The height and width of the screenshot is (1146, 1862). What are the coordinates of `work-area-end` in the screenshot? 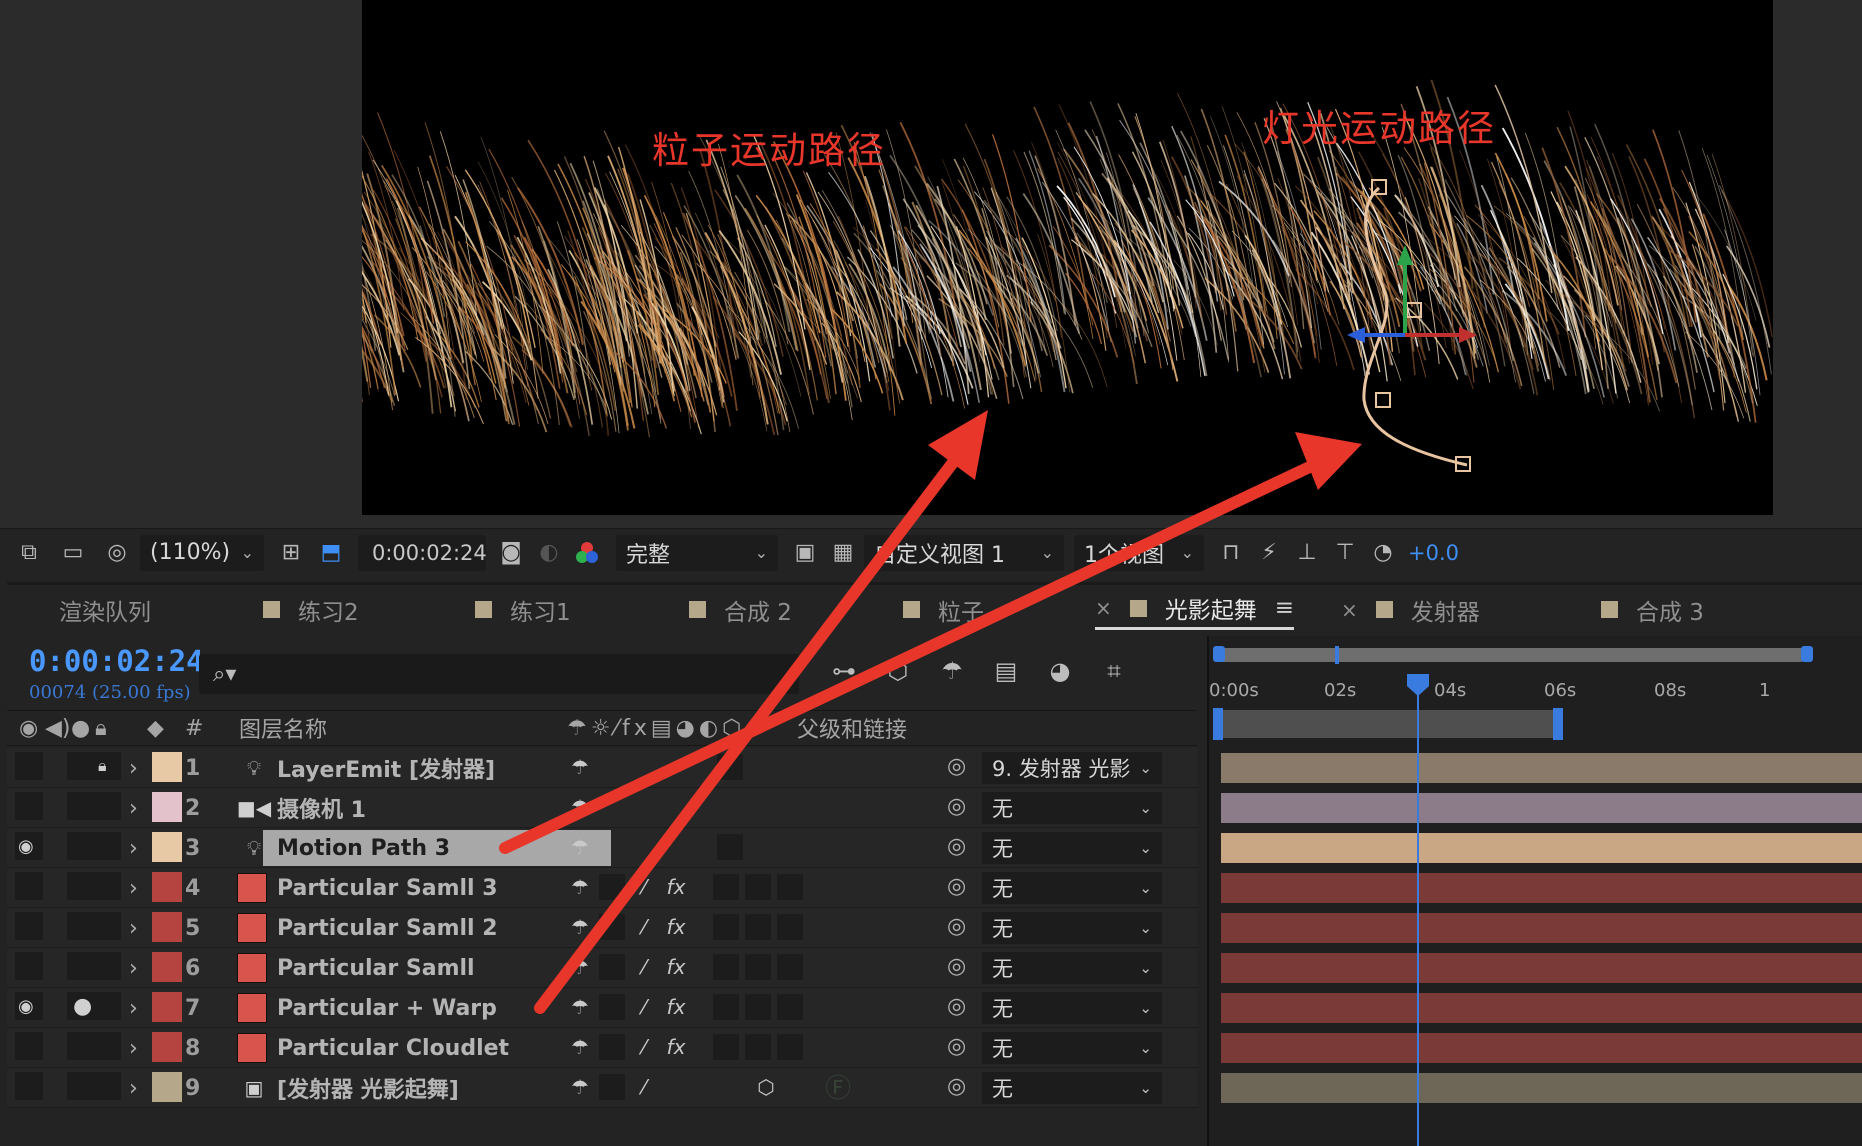 It's located at (1558, 724).